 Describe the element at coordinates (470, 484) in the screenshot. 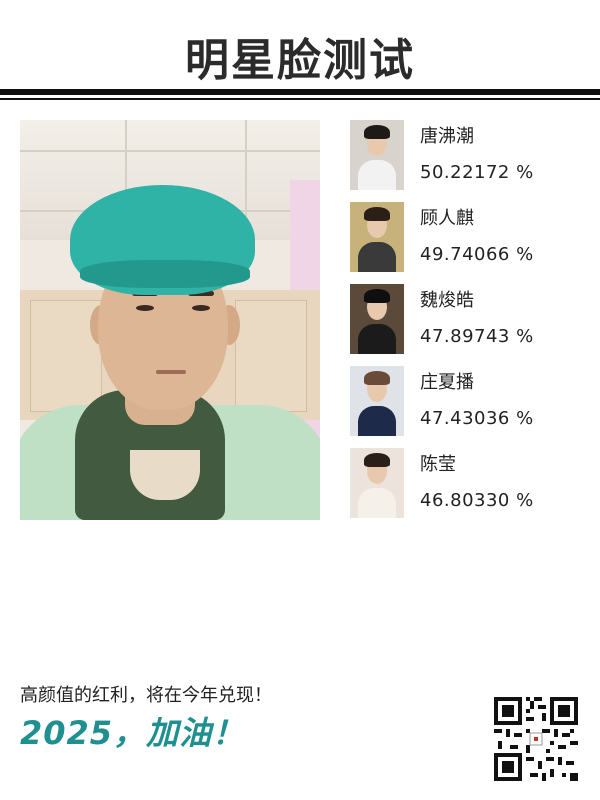

I see `match-result: 陈莹 46.80330 %` at that location.